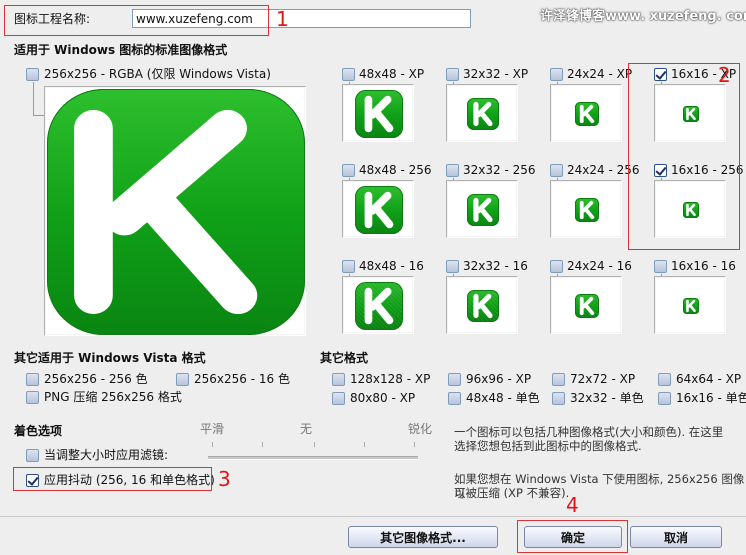  I want to click on label-vista-256-256: 256x256 - 256 色, so click(96, 379).